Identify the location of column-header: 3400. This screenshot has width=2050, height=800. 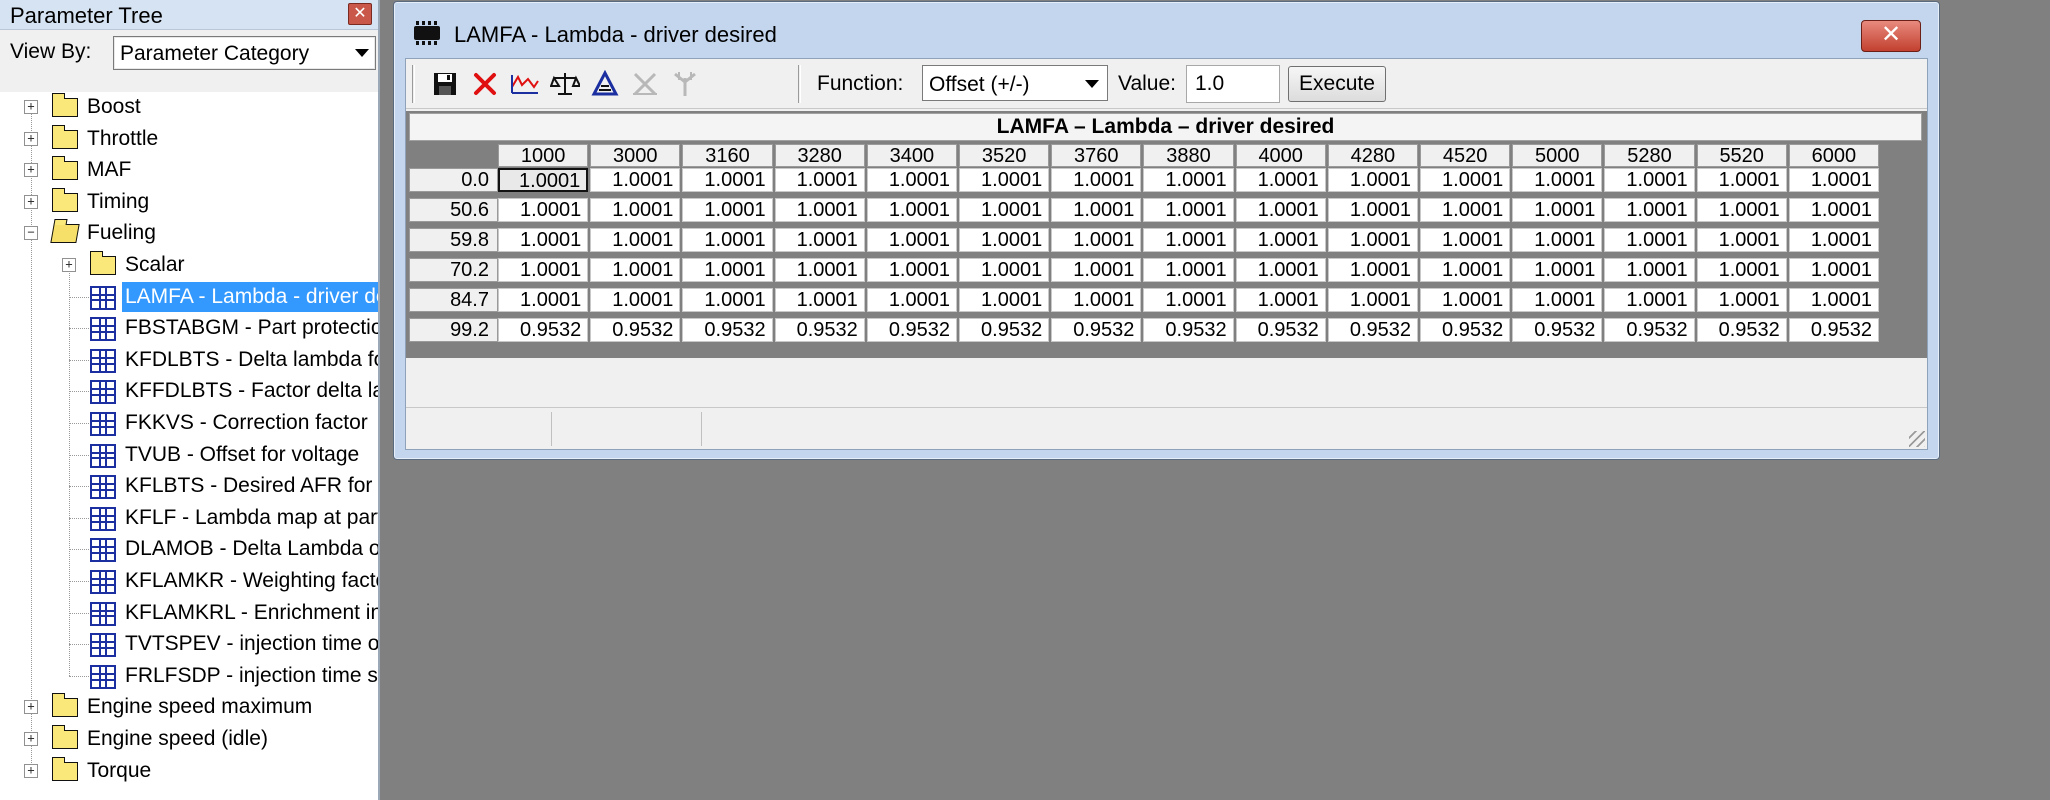
(911, 155).